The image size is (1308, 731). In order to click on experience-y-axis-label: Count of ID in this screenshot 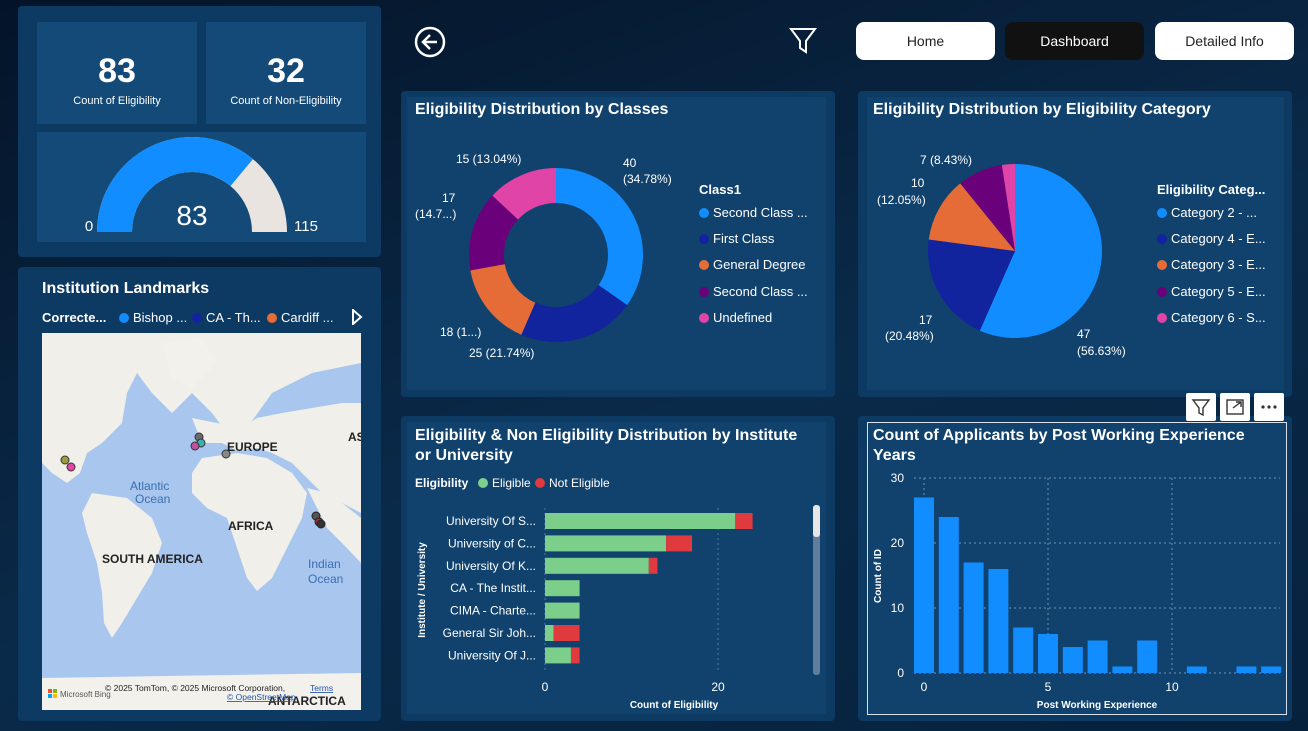, I will do `click(878, 576)`.